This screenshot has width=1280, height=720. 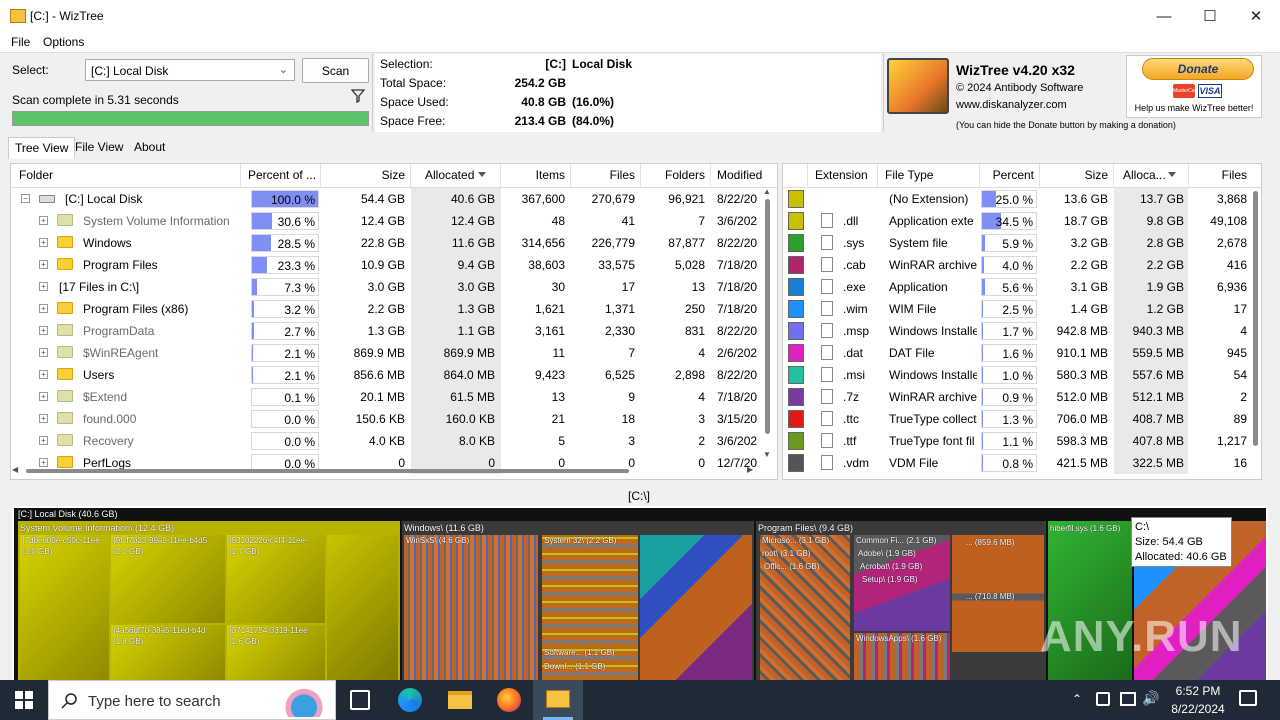 What do you see at coordinates (768, 324) in the screenshot?
I see `tree-vertical-scrollbar: ▲ ▼` at bounding box center [768, 324].